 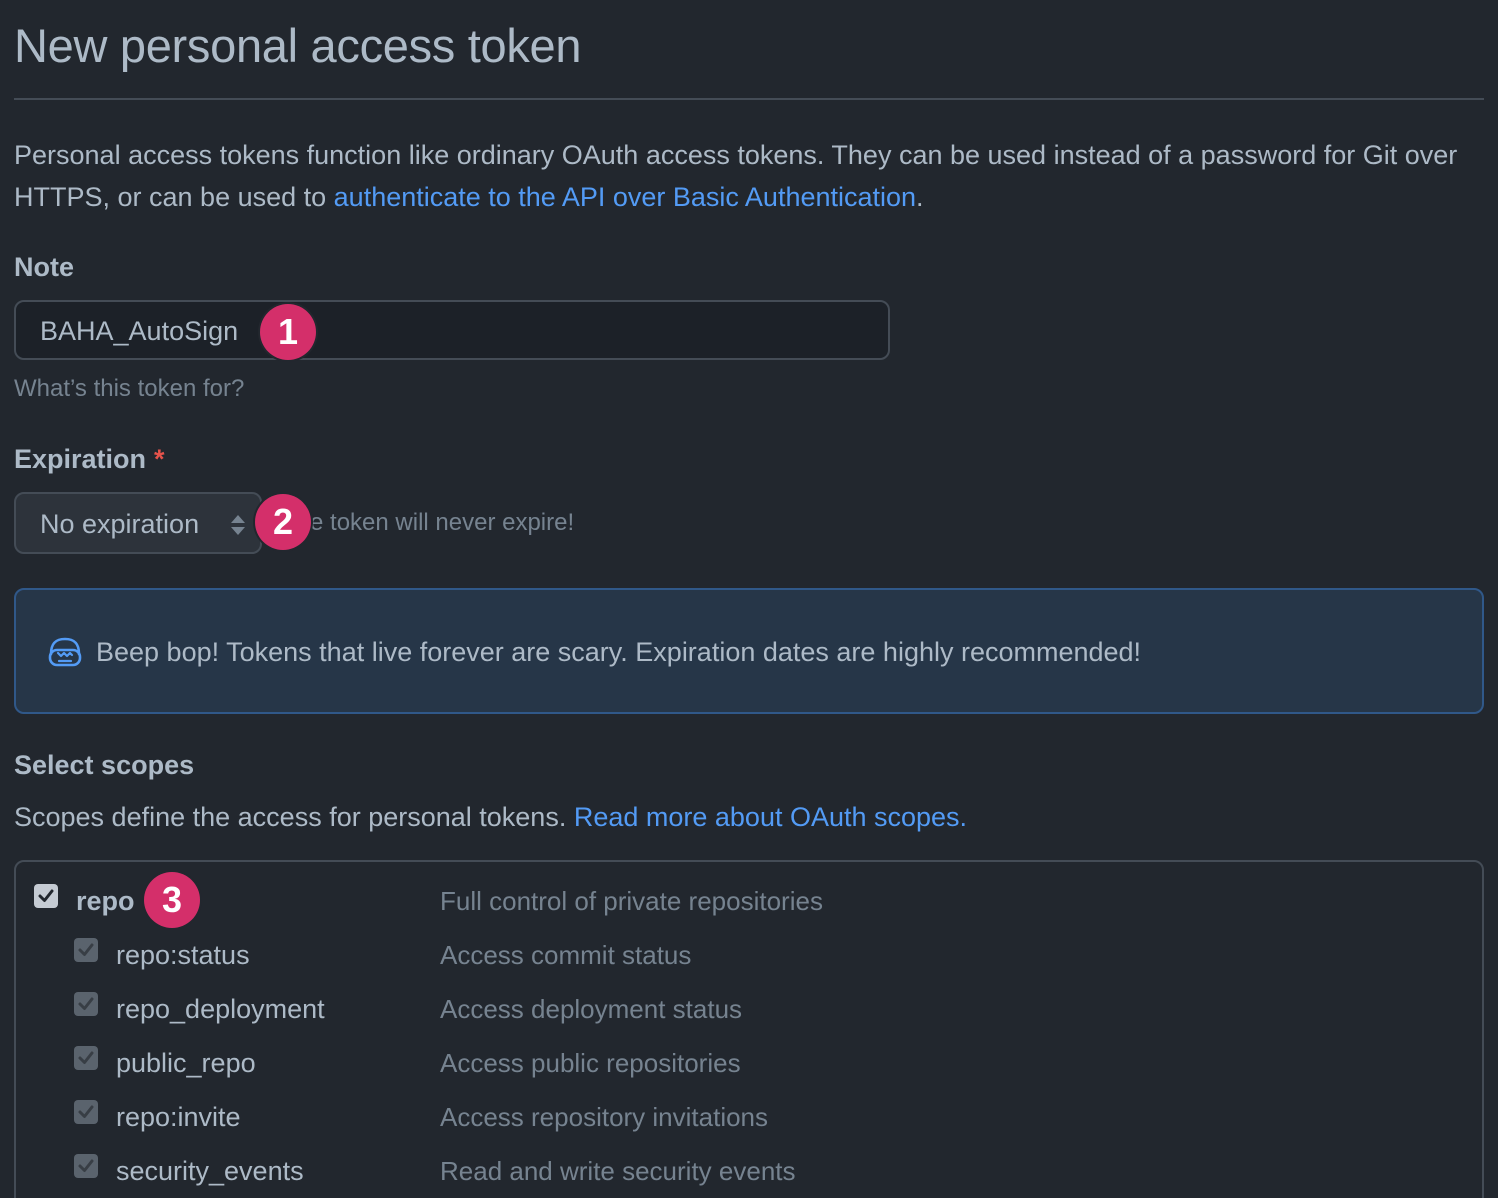 I want to click on intro-text-end: ., so click(x=920, y=197).